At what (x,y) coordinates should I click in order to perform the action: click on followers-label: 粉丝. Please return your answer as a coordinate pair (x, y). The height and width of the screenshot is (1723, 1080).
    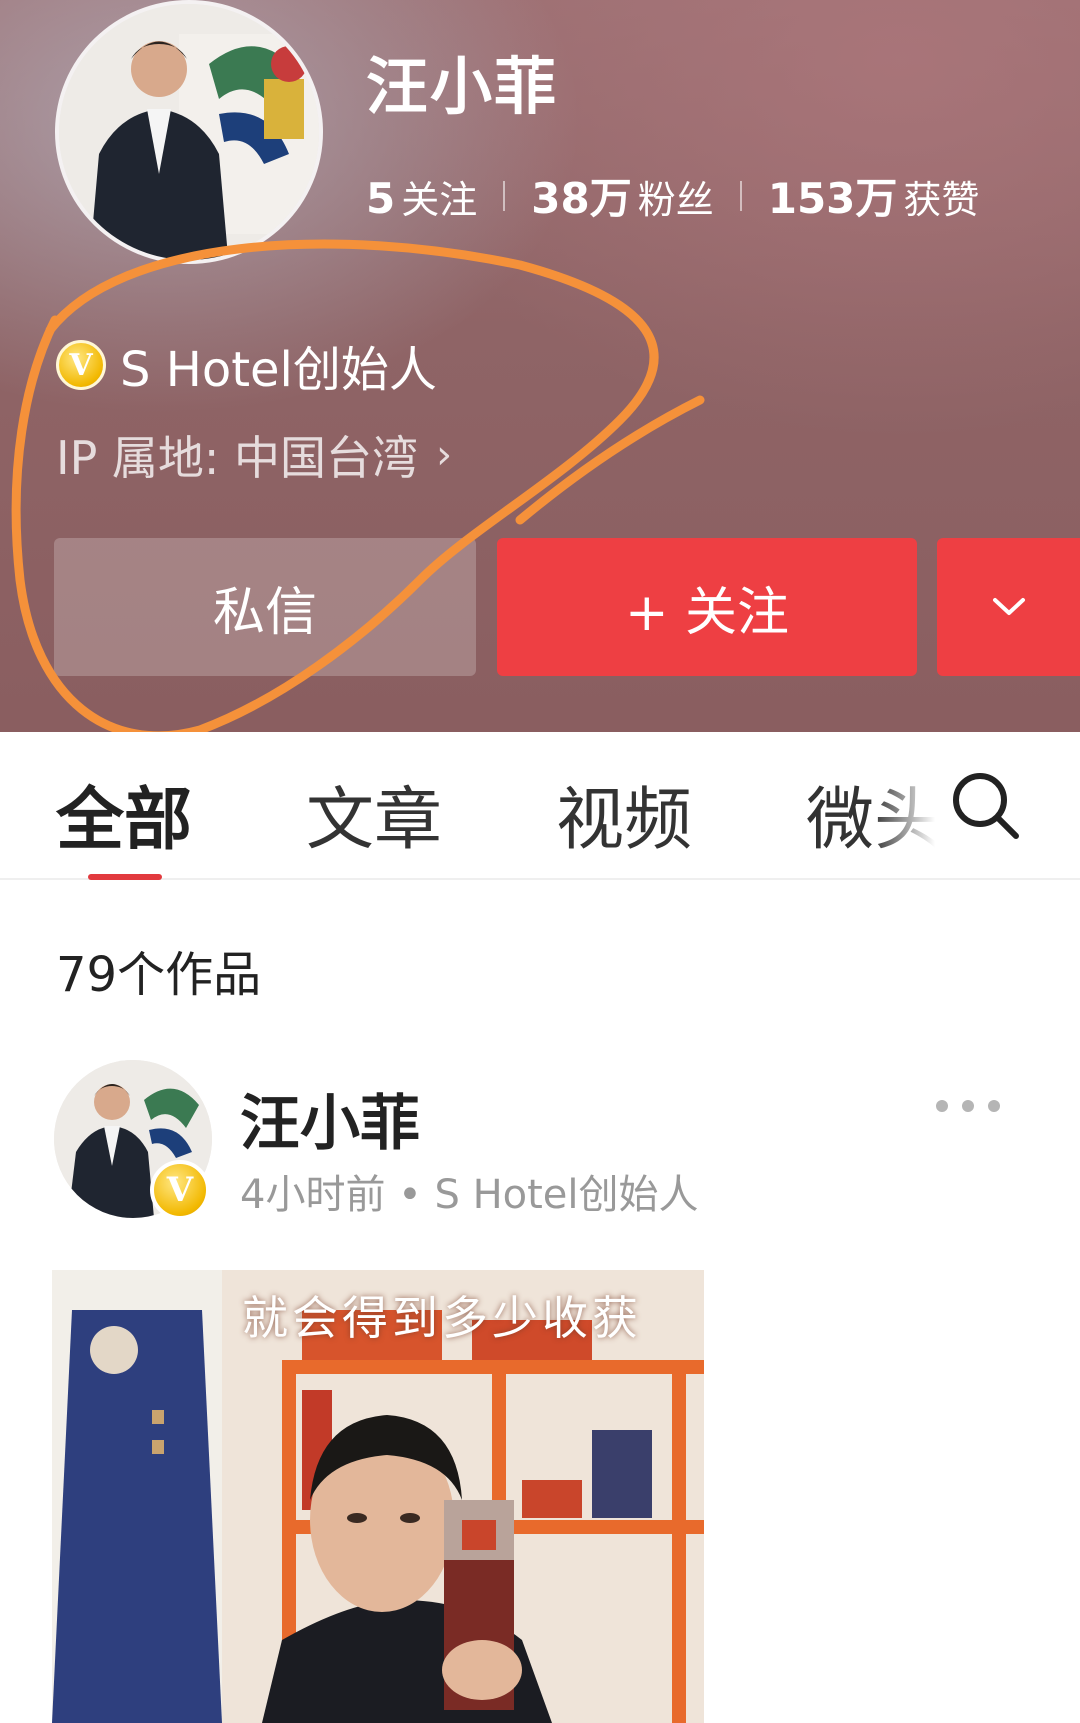
    Looking at the image, I should click on (676, 196).